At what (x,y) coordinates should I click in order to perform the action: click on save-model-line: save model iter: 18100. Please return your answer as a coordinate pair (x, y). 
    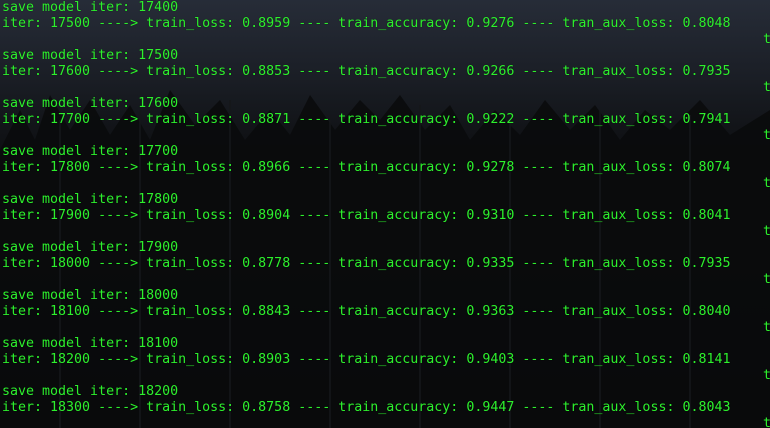
    Looking at the image, I should click on (90, 343).